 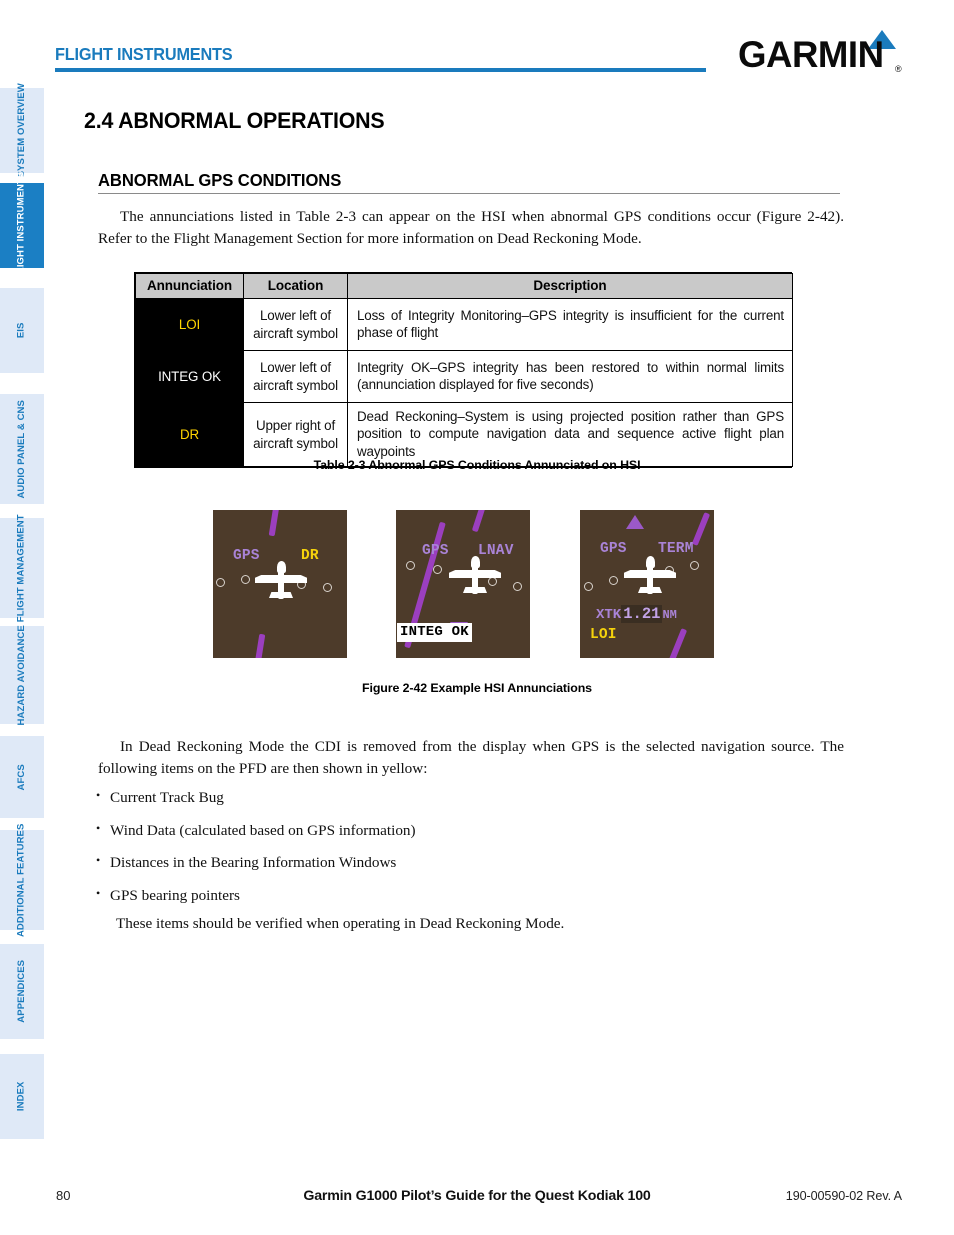 What do you see at coordinates (189, 376) in the screenshot?
I see `cell-annunciation-integ-ok: INTEG OK` at bounding box center [189, 376].